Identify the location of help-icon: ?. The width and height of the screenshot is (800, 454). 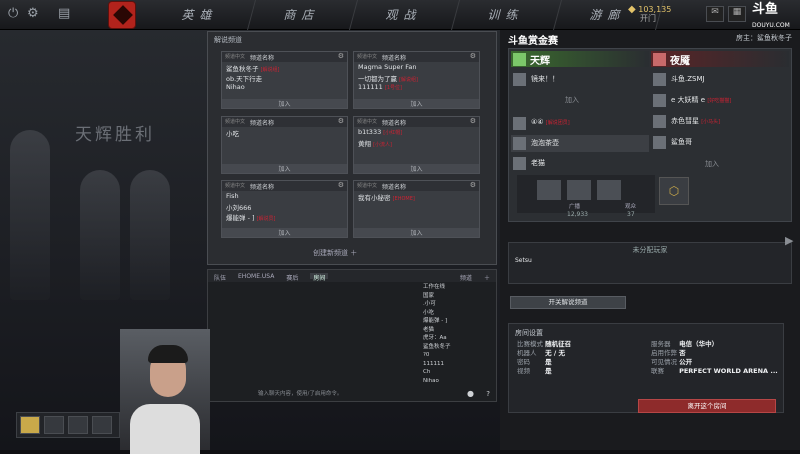
(488, 394).